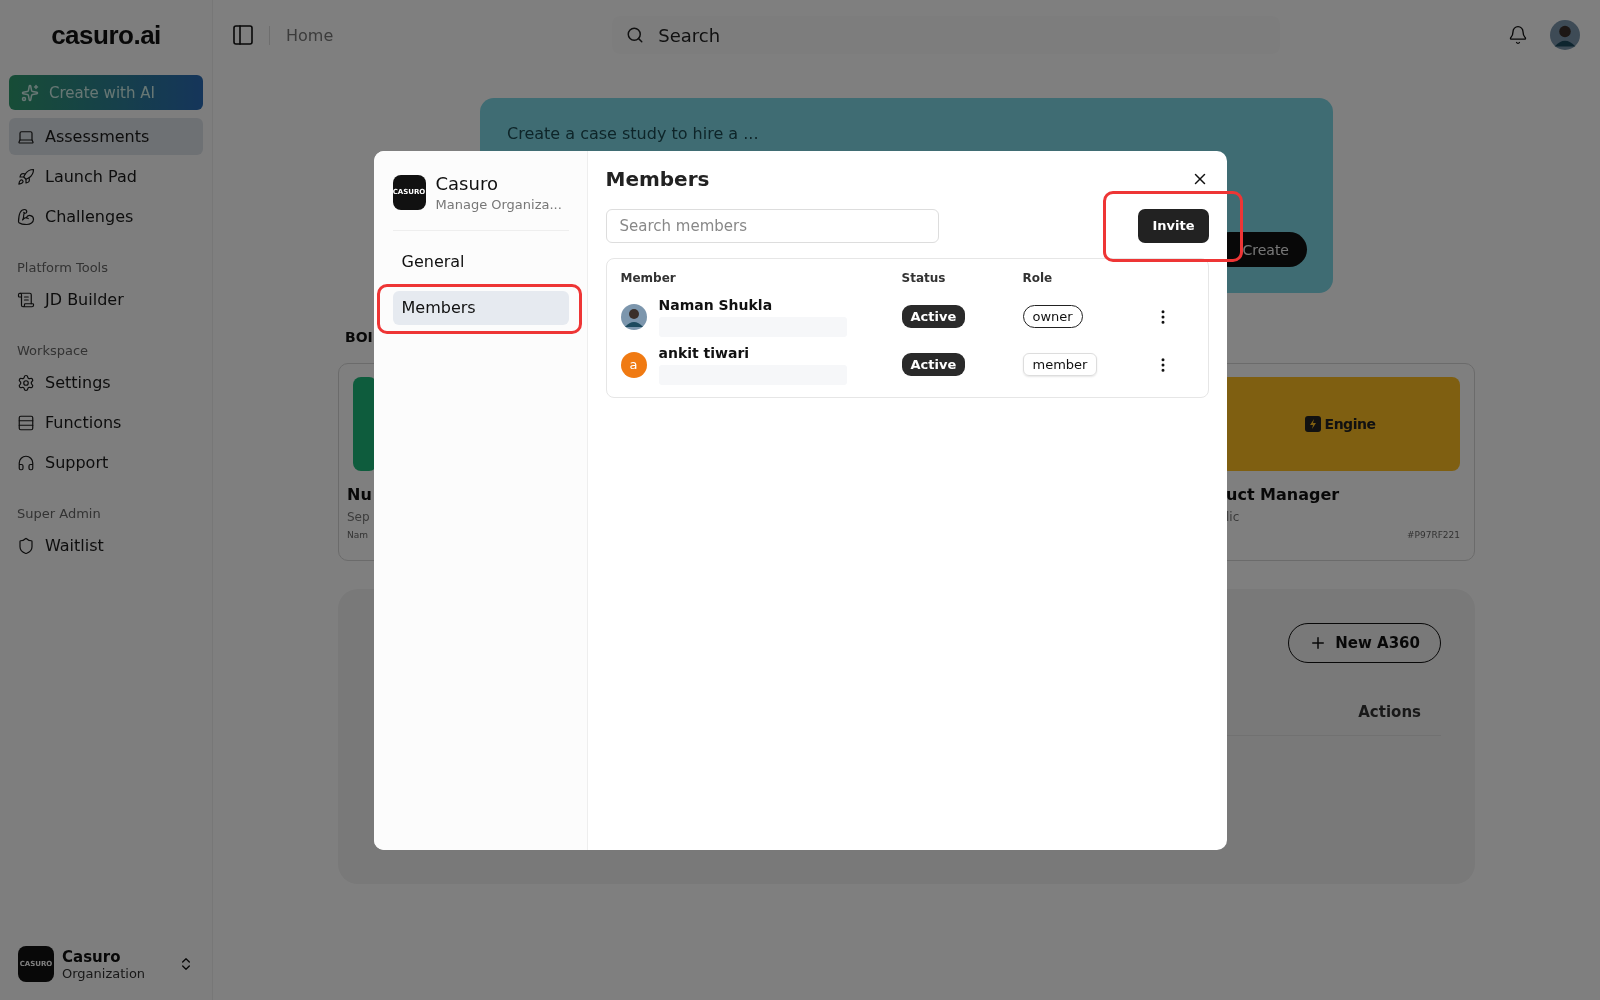  Describe the element at coordinates (704, 352) in the screenshot. I see `member-name: ankit tiwari` at that location.